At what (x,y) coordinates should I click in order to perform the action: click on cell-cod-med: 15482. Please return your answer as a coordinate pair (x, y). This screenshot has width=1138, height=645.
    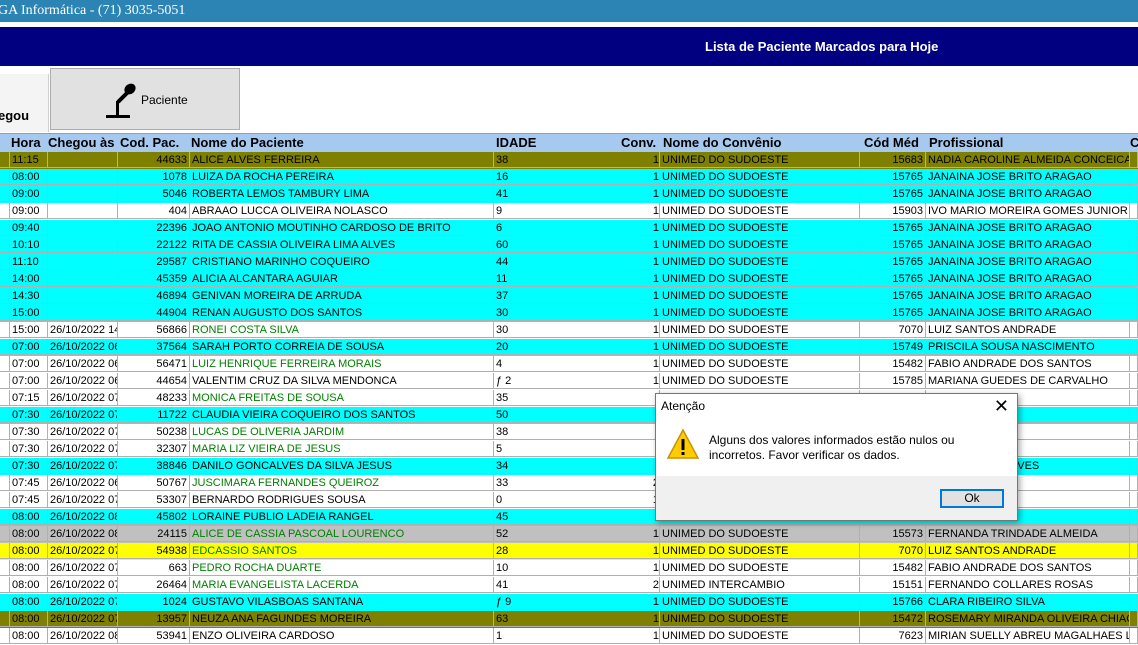
    Looking at the image, I should click on (893, 568).